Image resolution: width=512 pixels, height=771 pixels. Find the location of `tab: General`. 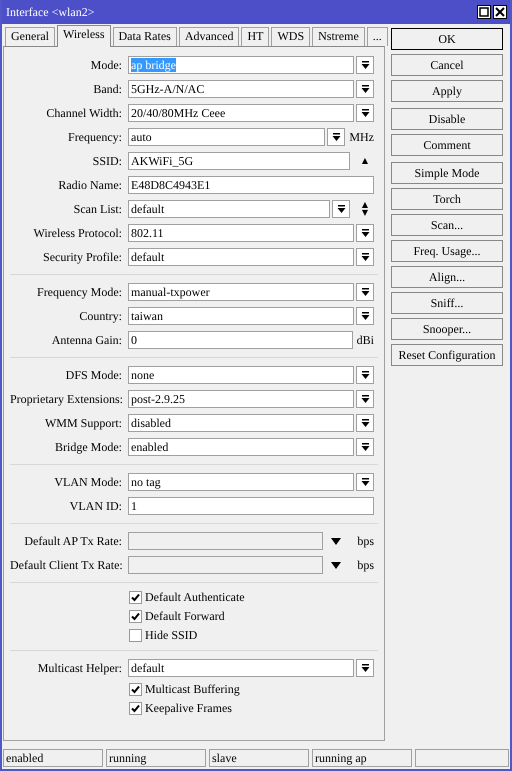

tab: General is located at coordinates (30, 36).